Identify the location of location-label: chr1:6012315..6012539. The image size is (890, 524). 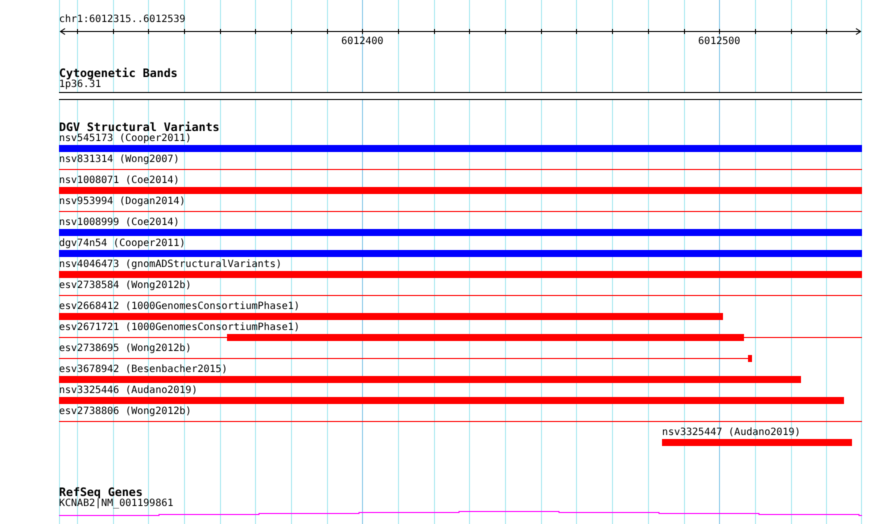
(122, 20).